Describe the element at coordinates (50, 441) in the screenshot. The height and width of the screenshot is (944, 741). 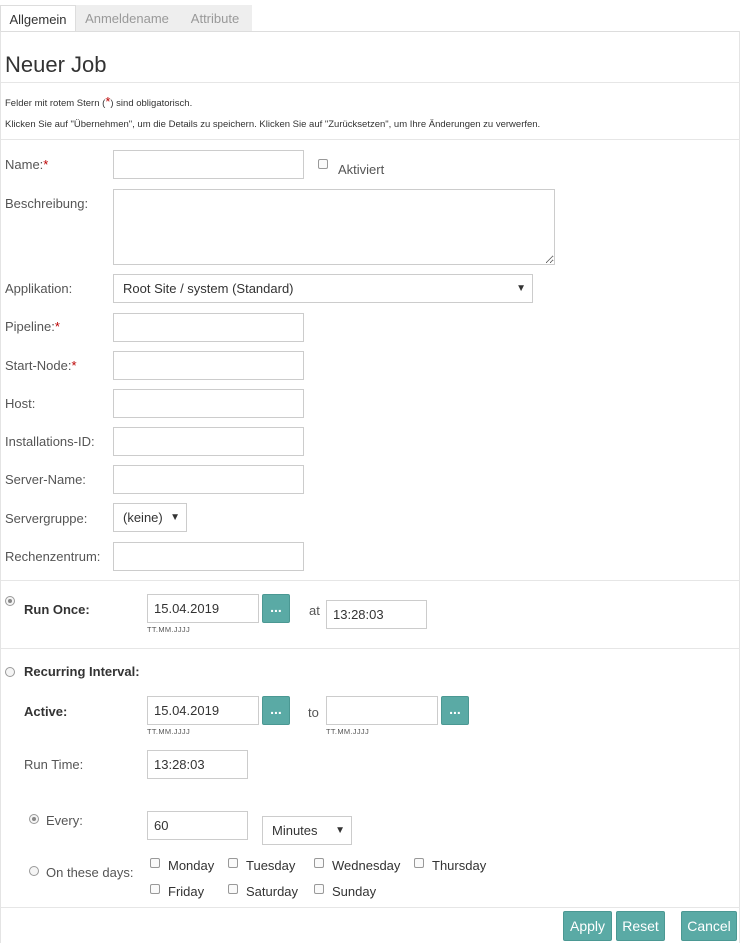
I see `installation-id-label: Installations-ID:` at that location.